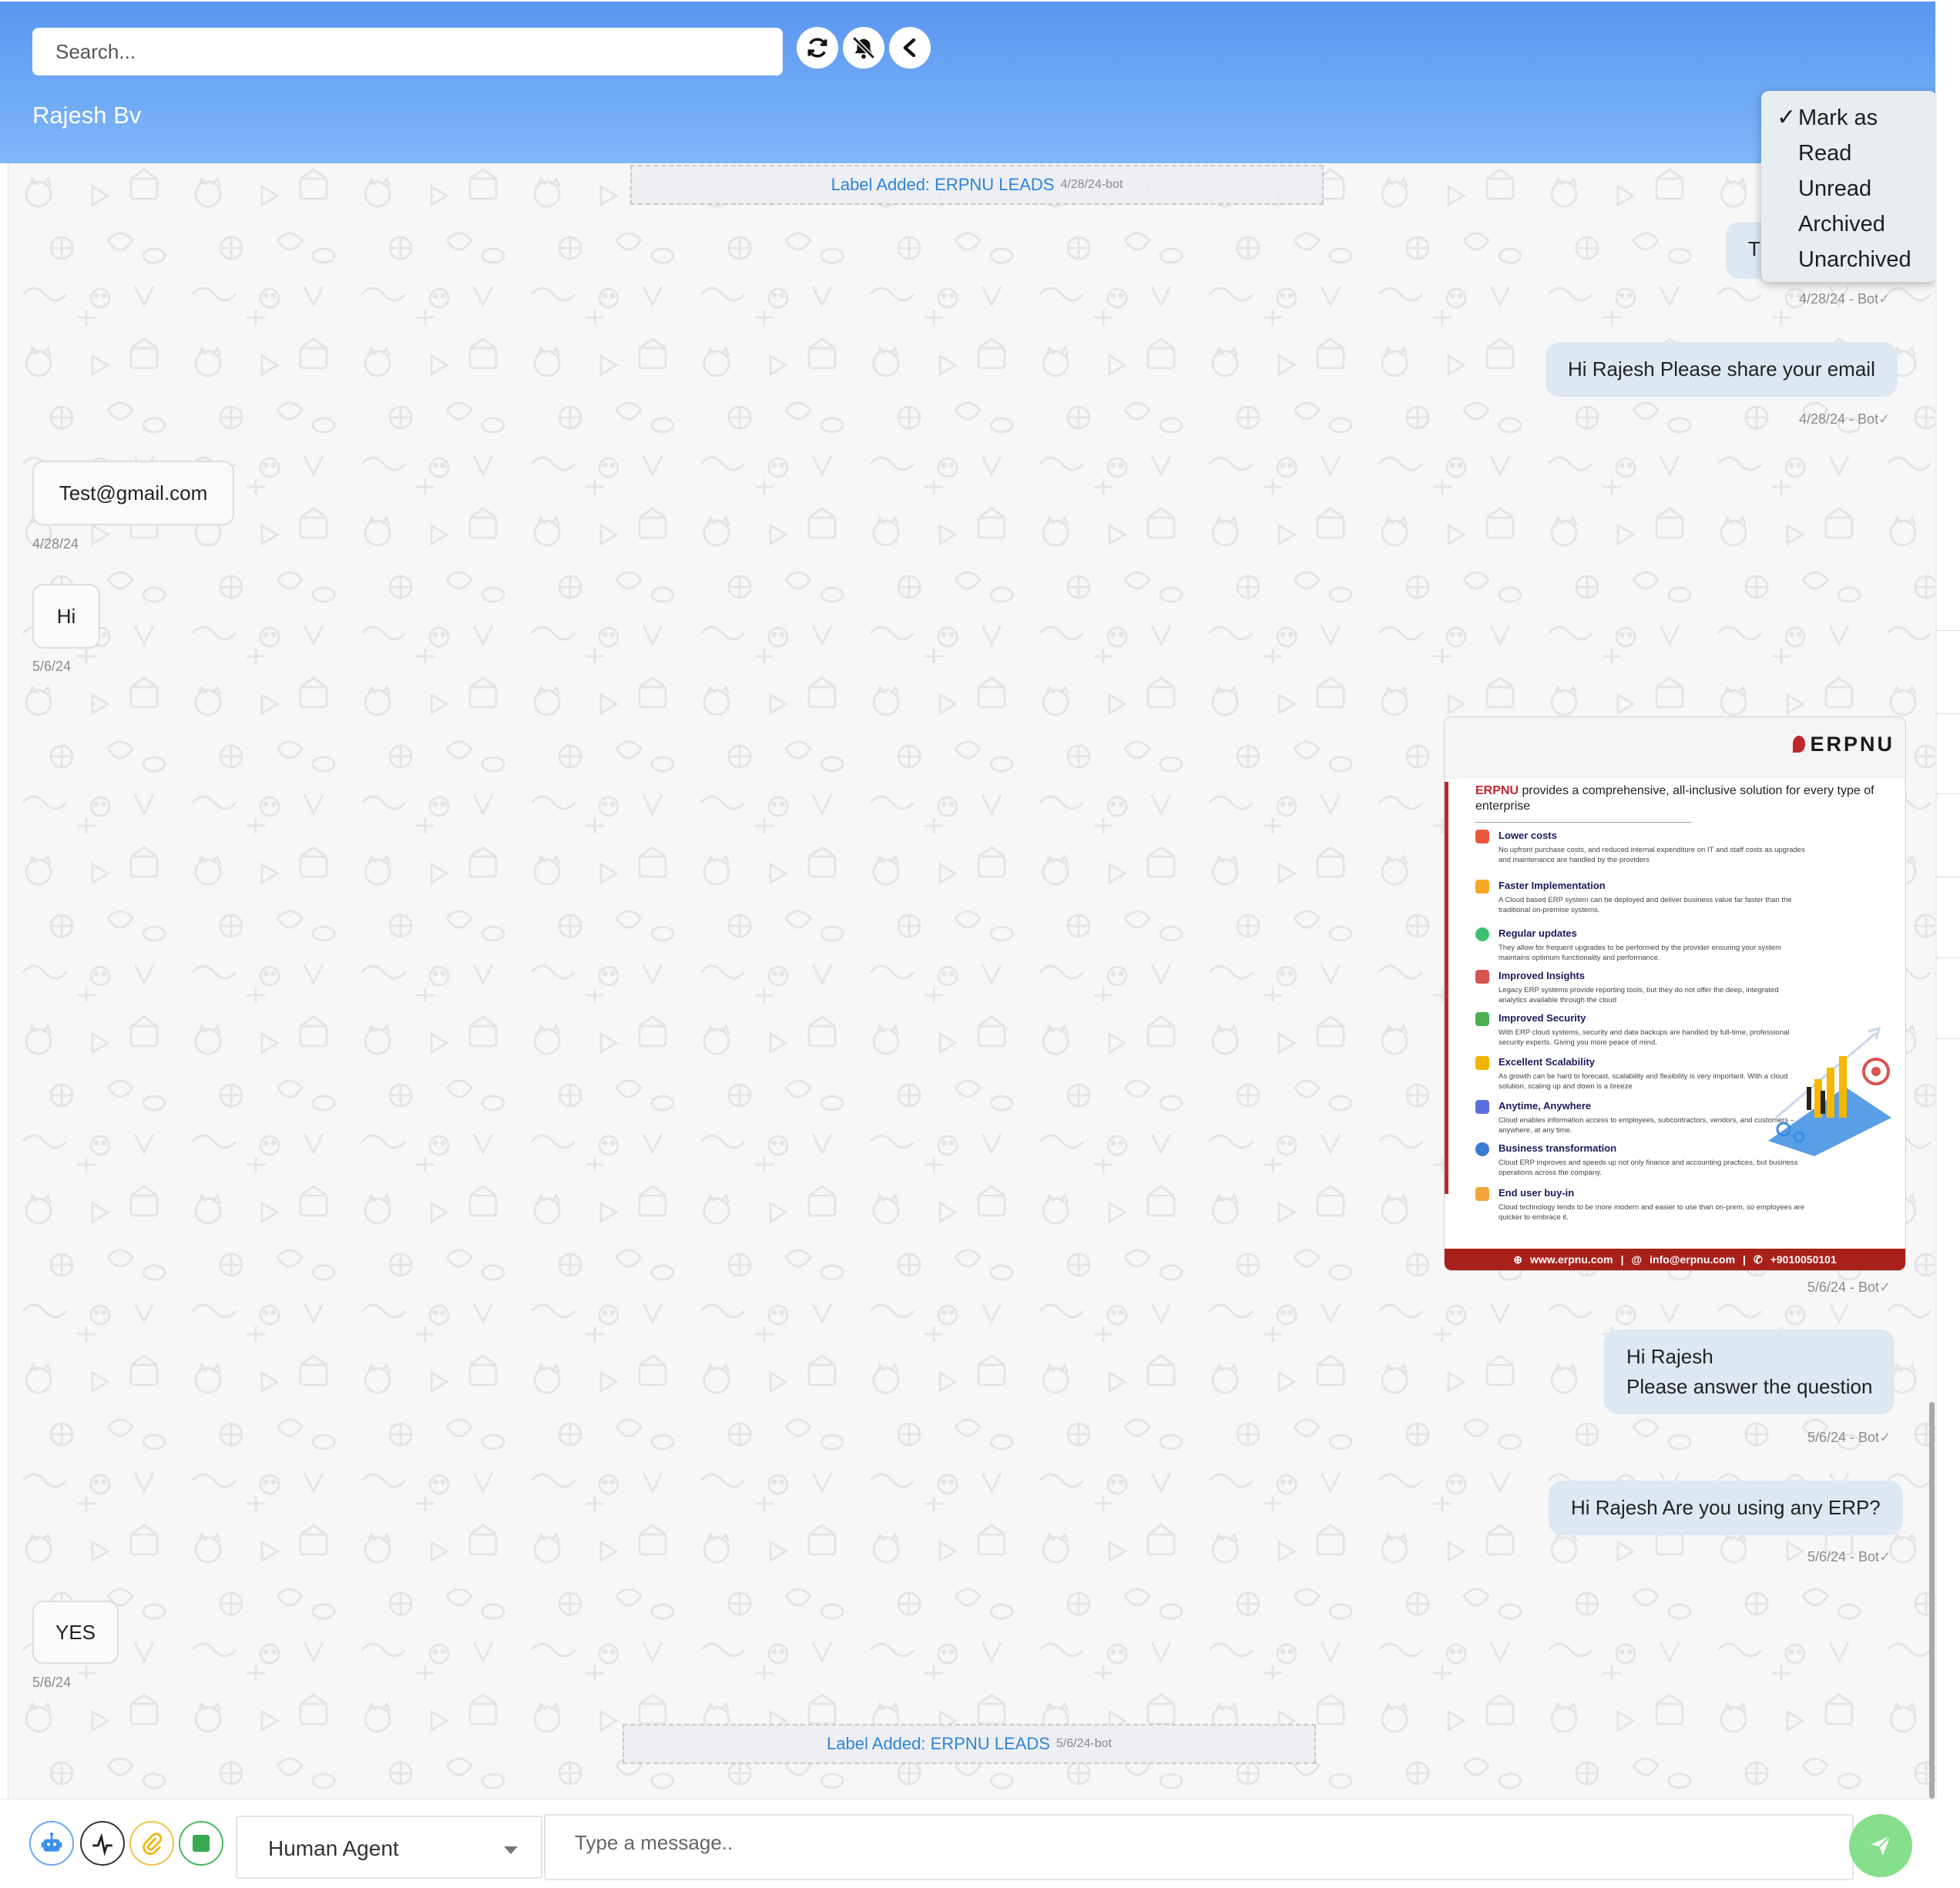 Image resolution: width=1960 pixels, height=1888 pixels. I want to click on stop-button, so click(201, 1843).